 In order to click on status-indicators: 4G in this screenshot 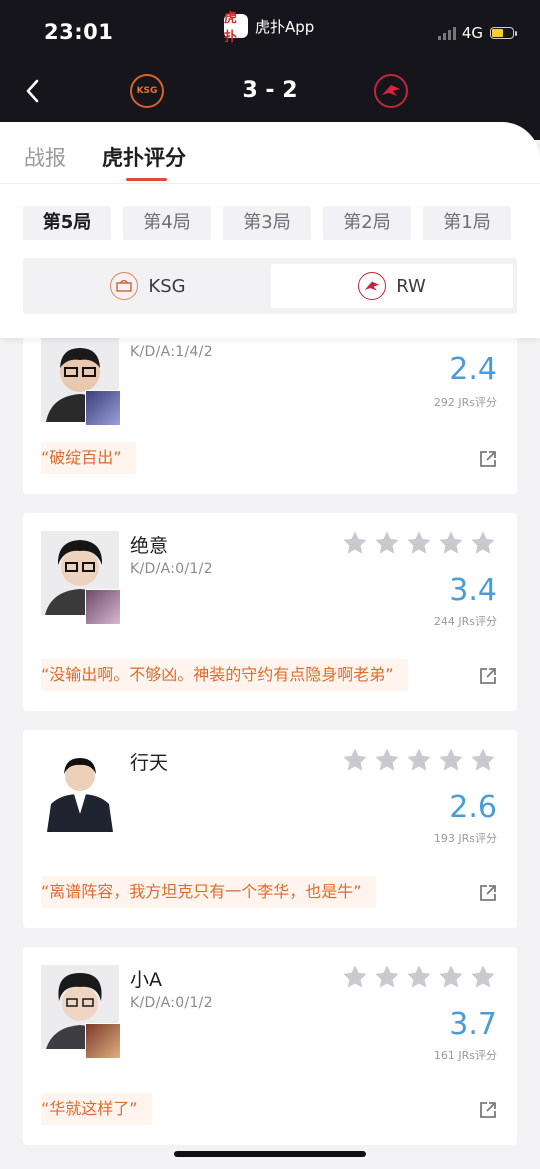, I will do `click(477, 33)`.